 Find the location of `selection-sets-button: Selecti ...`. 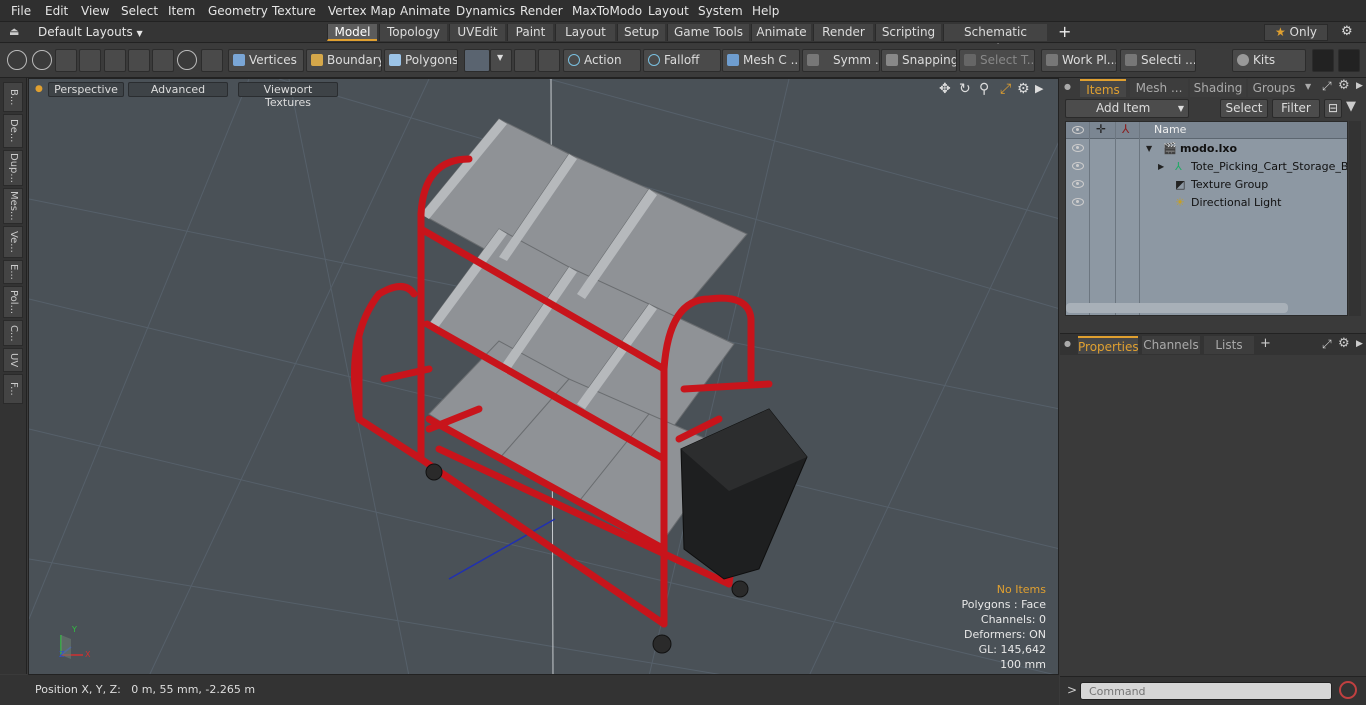

selection-sets-button: Selecti ... is located at coordinates (1158, 60).